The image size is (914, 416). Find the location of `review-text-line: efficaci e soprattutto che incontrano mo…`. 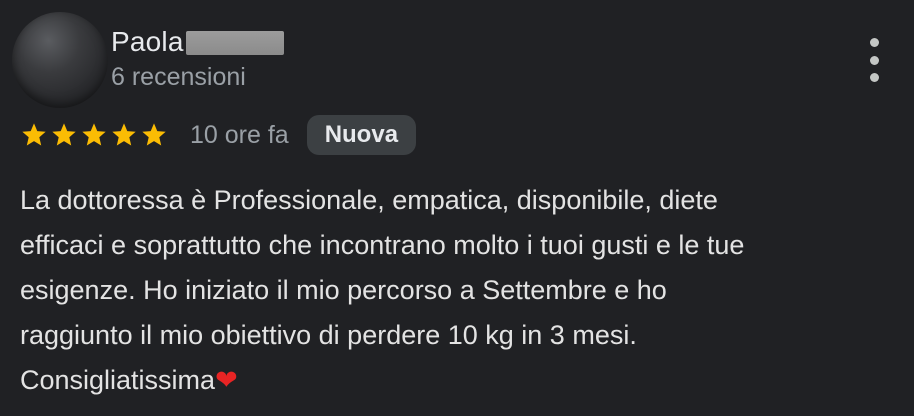

review-text-line: efficaci e soprattutto che incontrano mo… is located at coordinates (382, 245).